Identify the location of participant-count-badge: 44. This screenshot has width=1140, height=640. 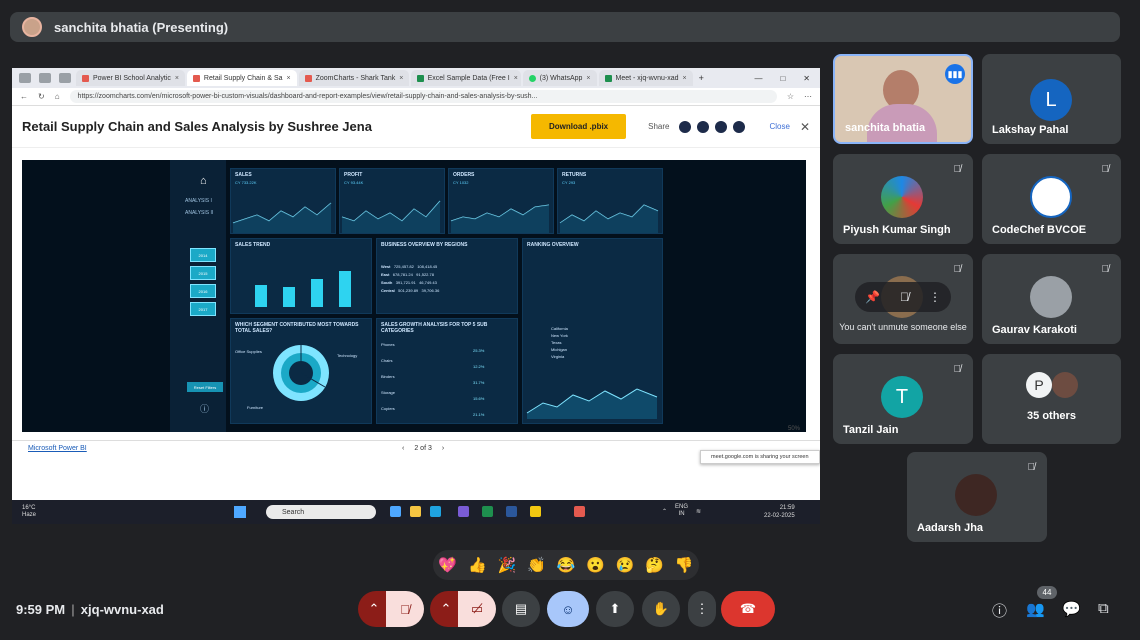
(1047, 592).